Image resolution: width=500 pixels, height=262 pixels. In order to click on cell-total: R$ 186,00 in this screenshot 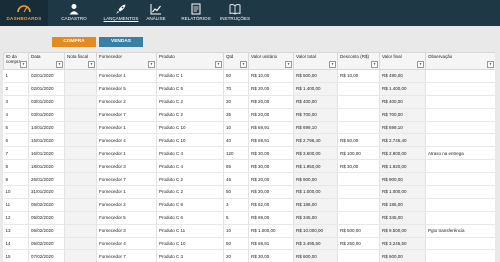, I will do `click(315, 205)`.